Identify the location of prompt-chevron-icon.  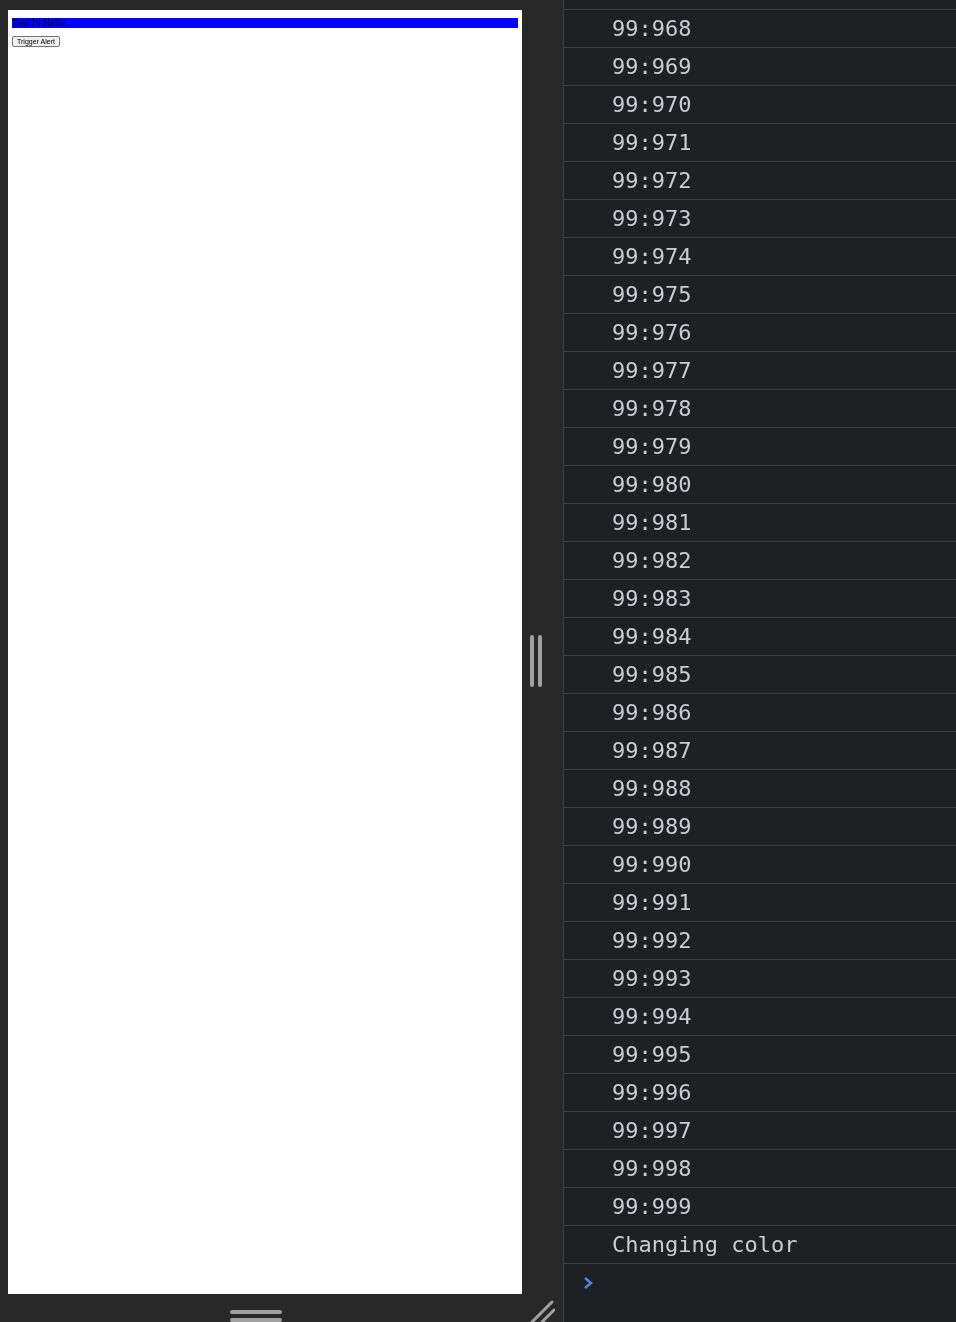
(588, 1283).